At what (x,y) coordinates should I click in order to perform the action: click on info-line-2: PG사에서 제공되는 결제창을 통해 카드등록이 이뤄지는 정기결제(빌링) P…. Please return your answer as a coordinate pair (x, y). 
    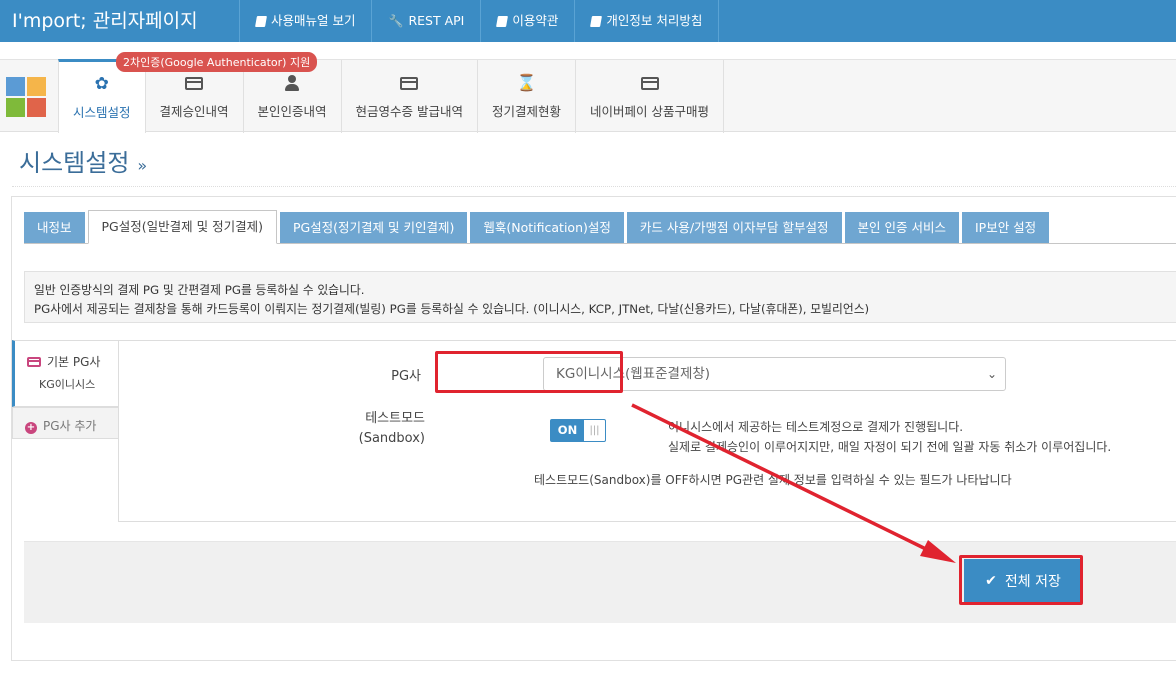
    Looking at the image, I should click on (452, 309).